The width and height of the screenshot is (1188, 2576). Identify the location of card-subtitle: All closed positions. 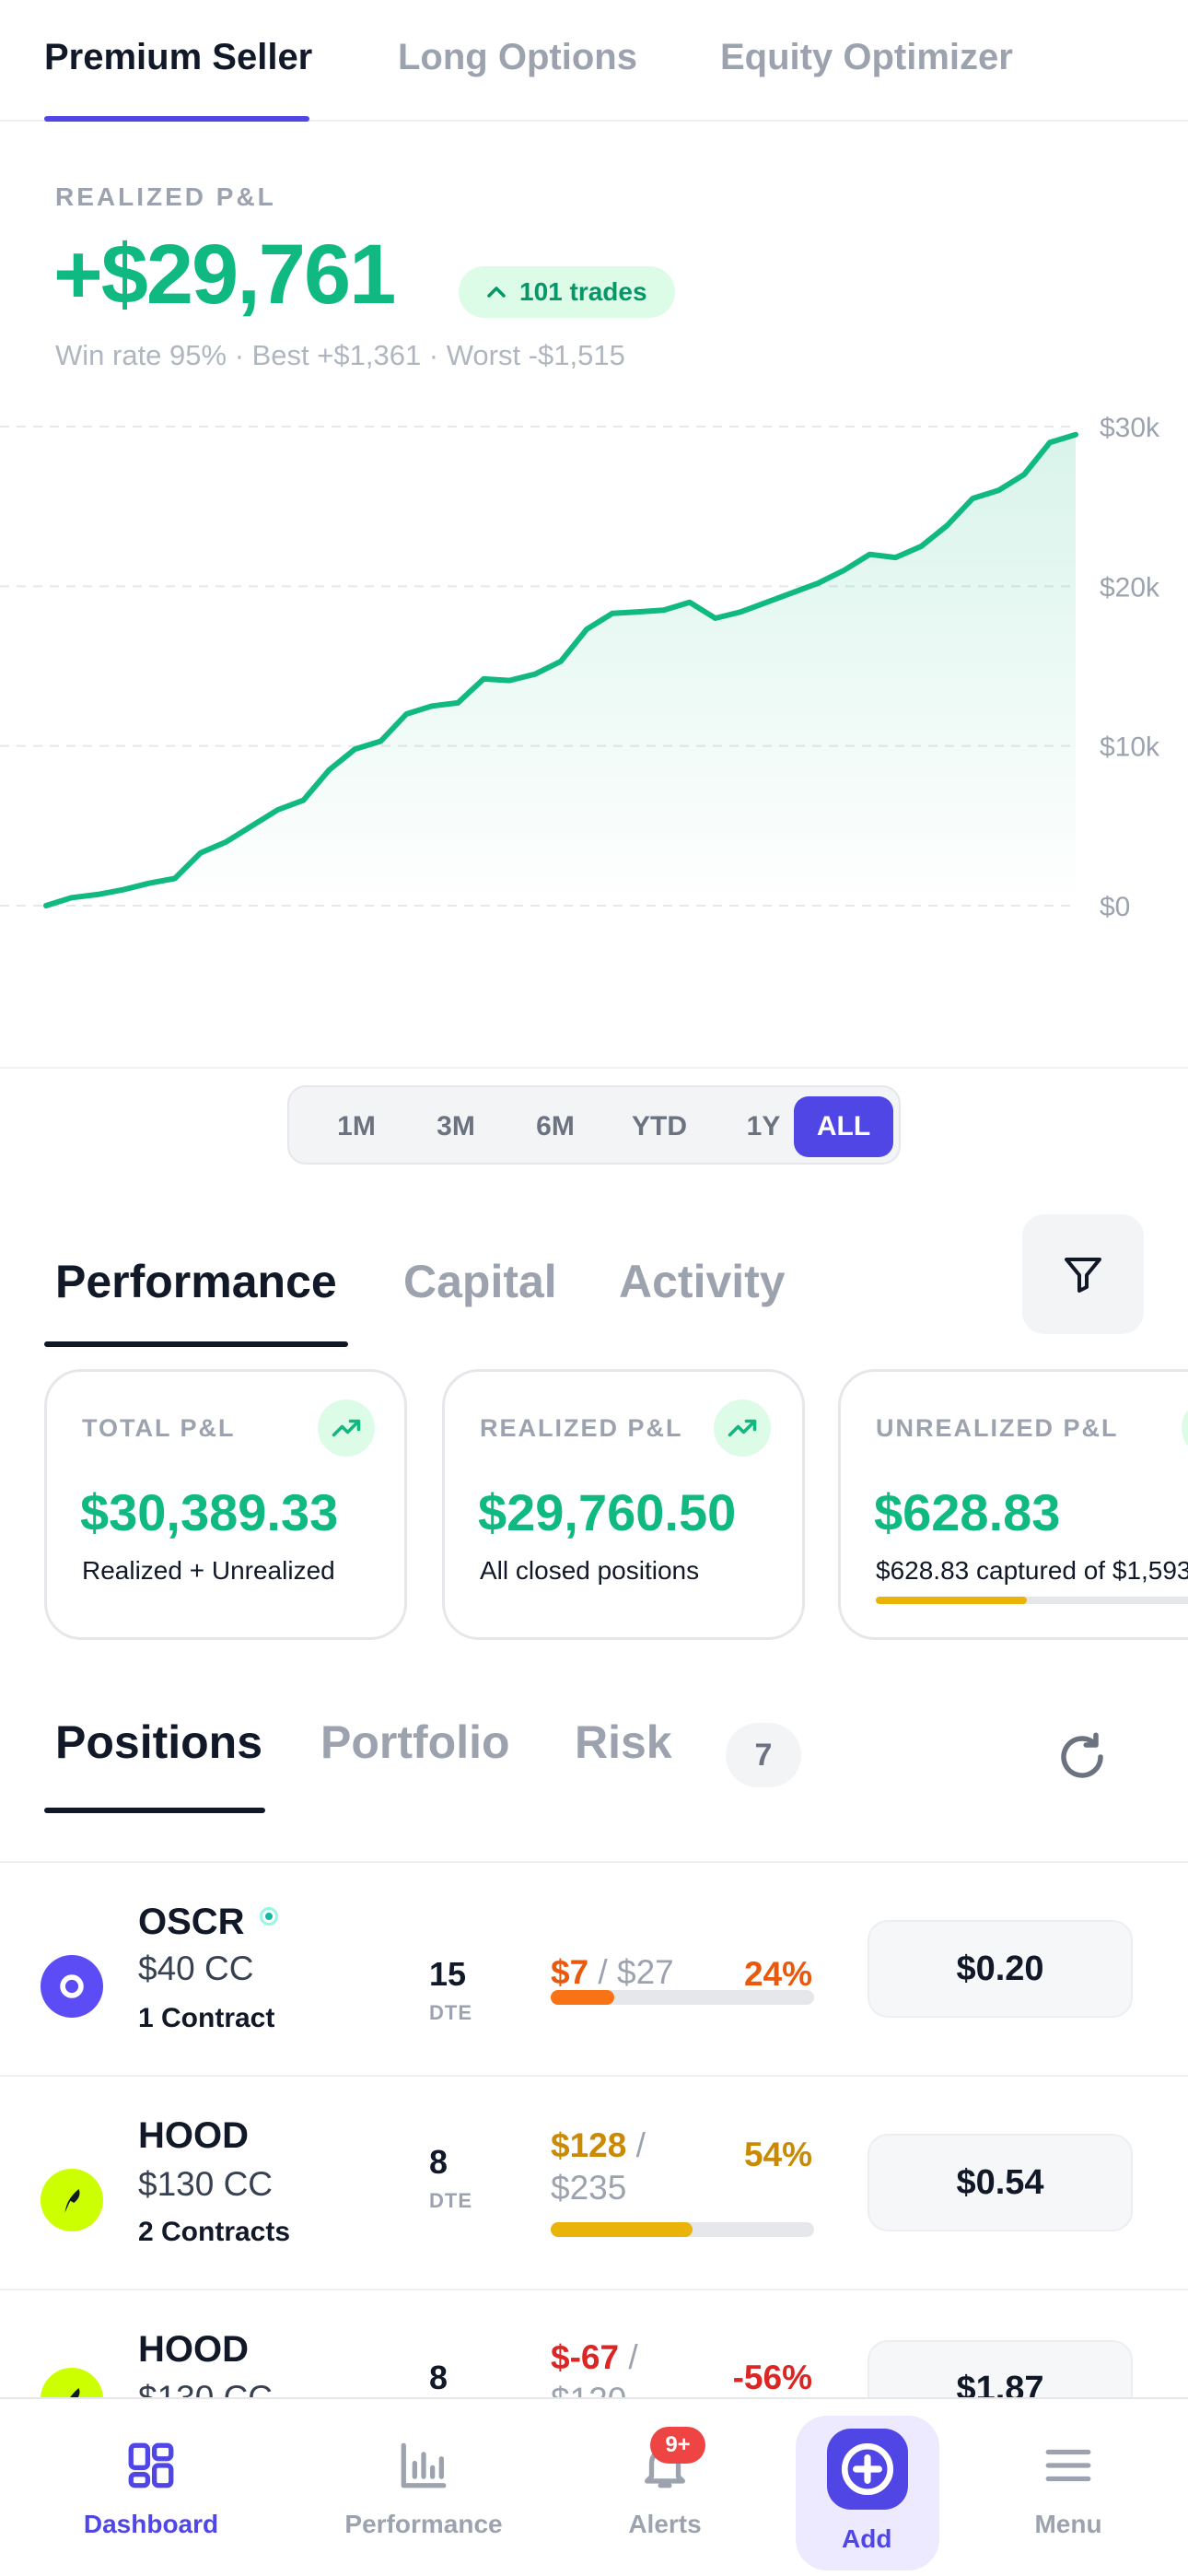
(590, 1570).